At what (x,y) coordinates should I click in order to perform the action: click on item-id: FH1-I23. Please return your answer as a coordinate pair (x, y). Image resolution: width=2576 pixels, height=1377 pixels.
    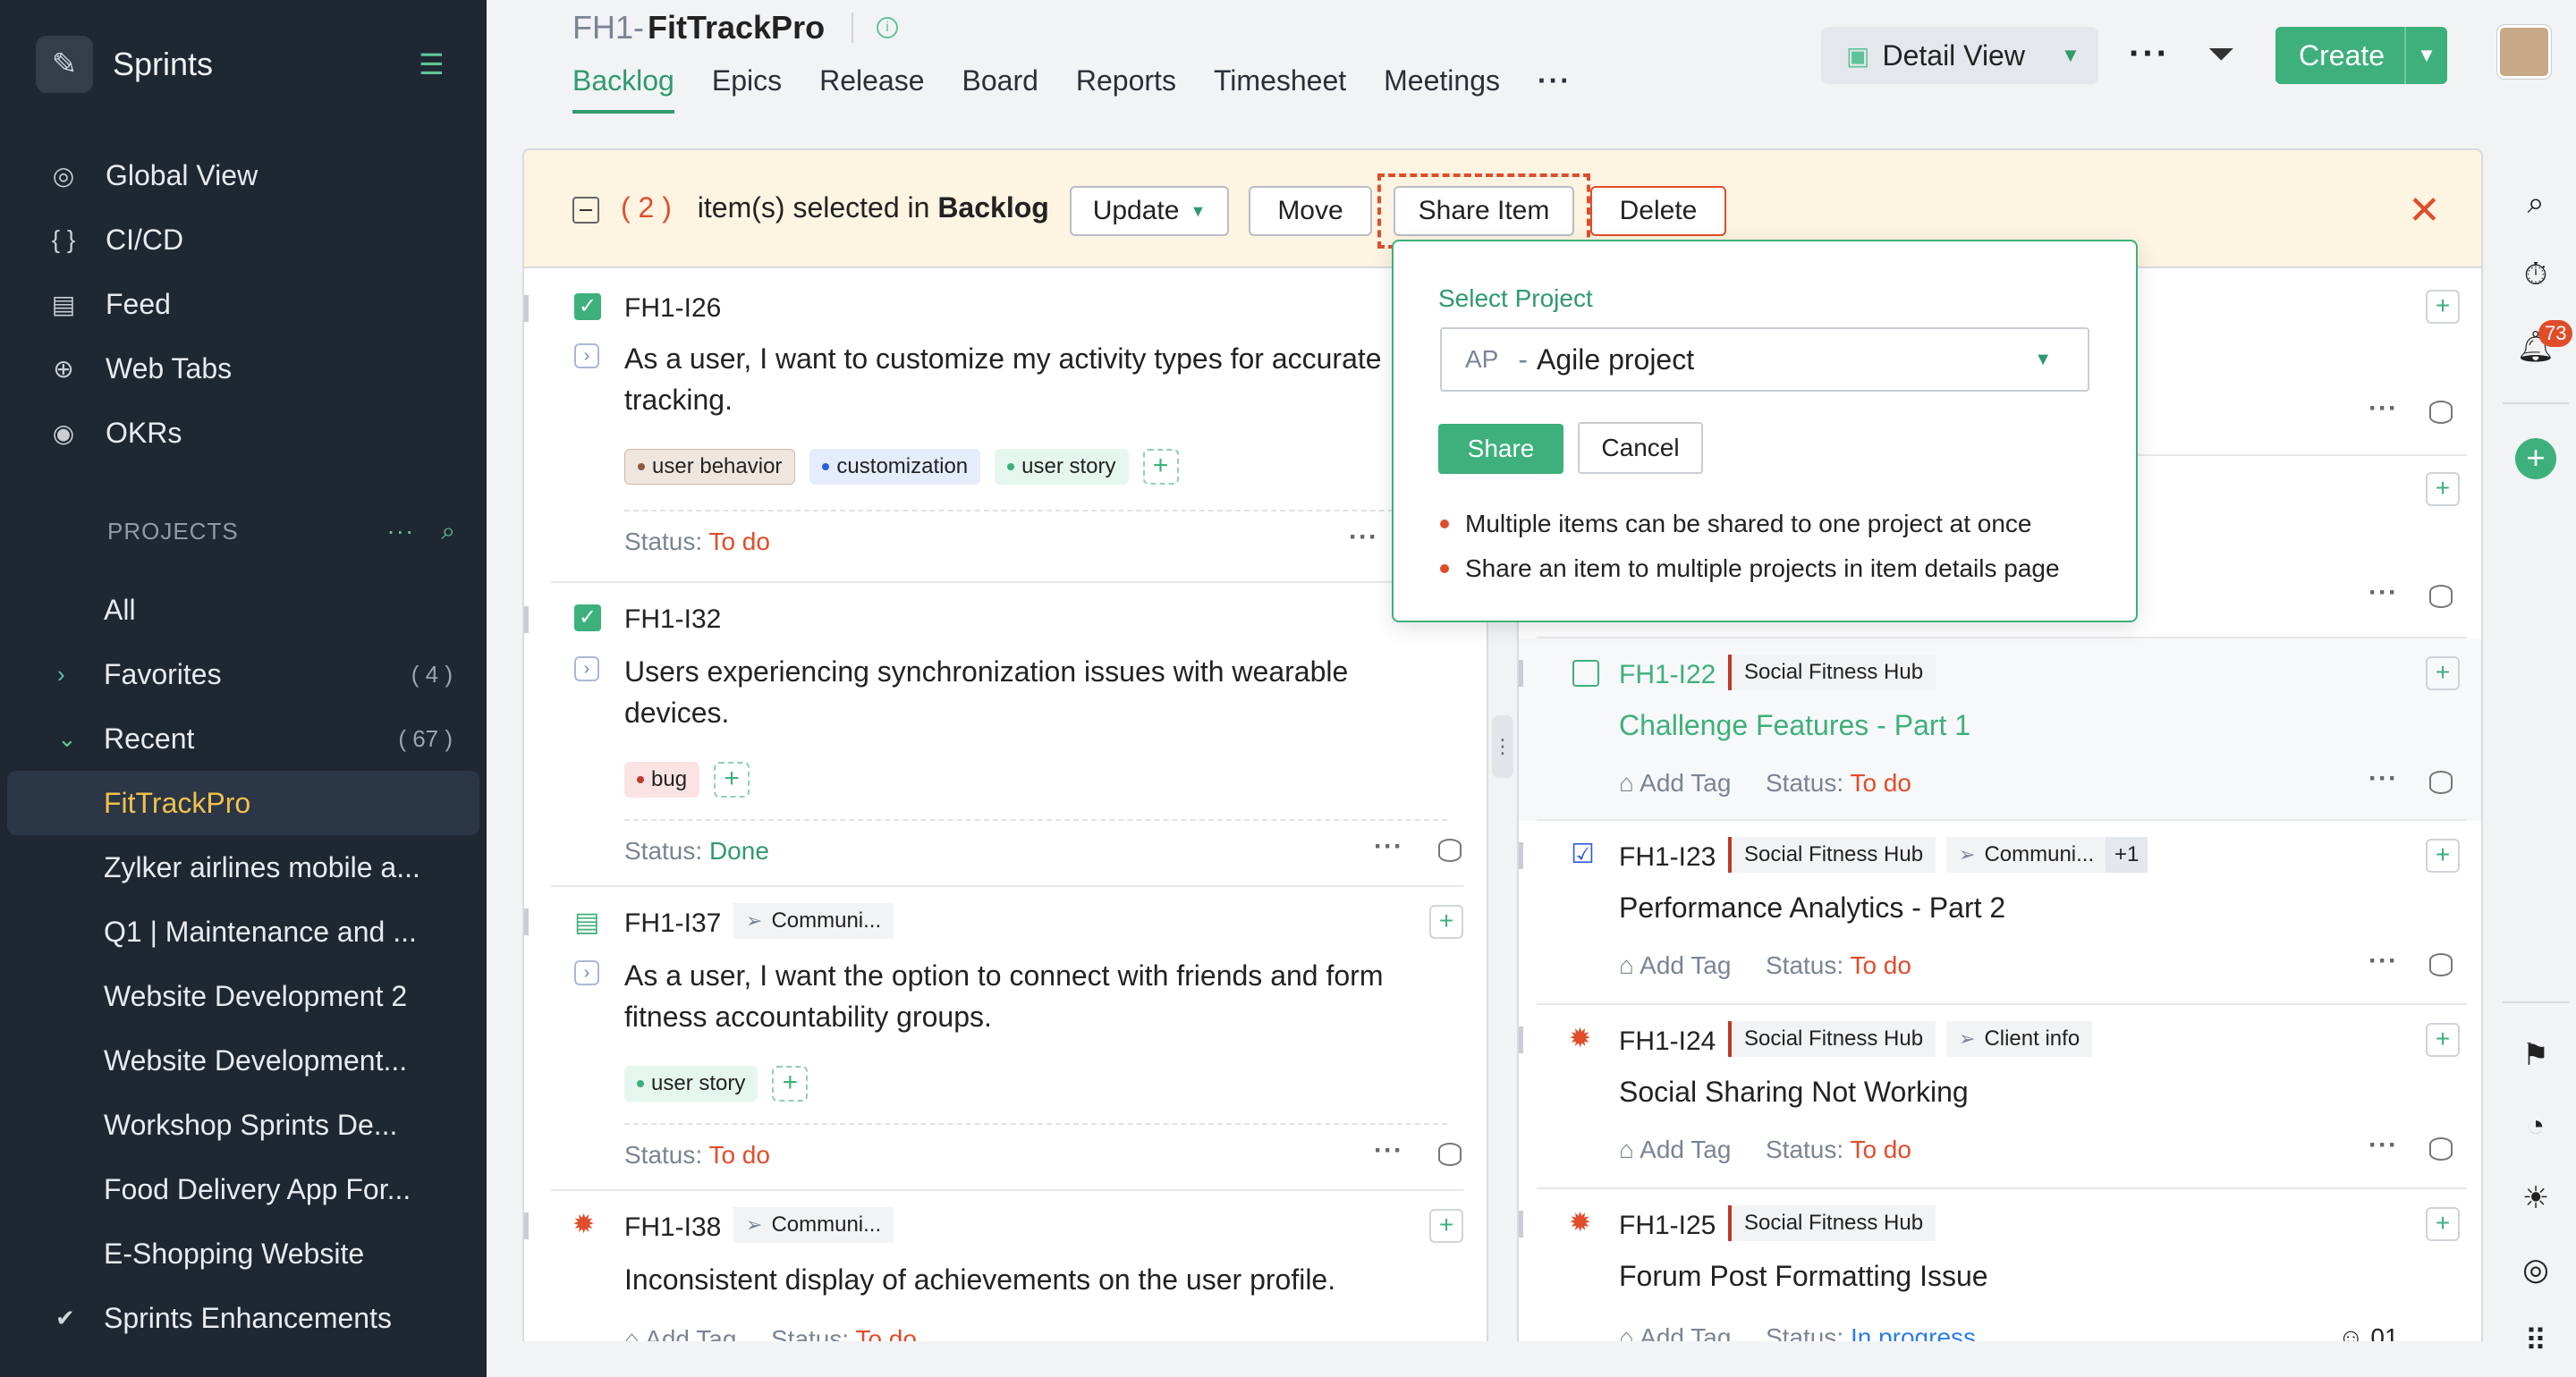
    Looking at the image, I should click on (1667, 857).